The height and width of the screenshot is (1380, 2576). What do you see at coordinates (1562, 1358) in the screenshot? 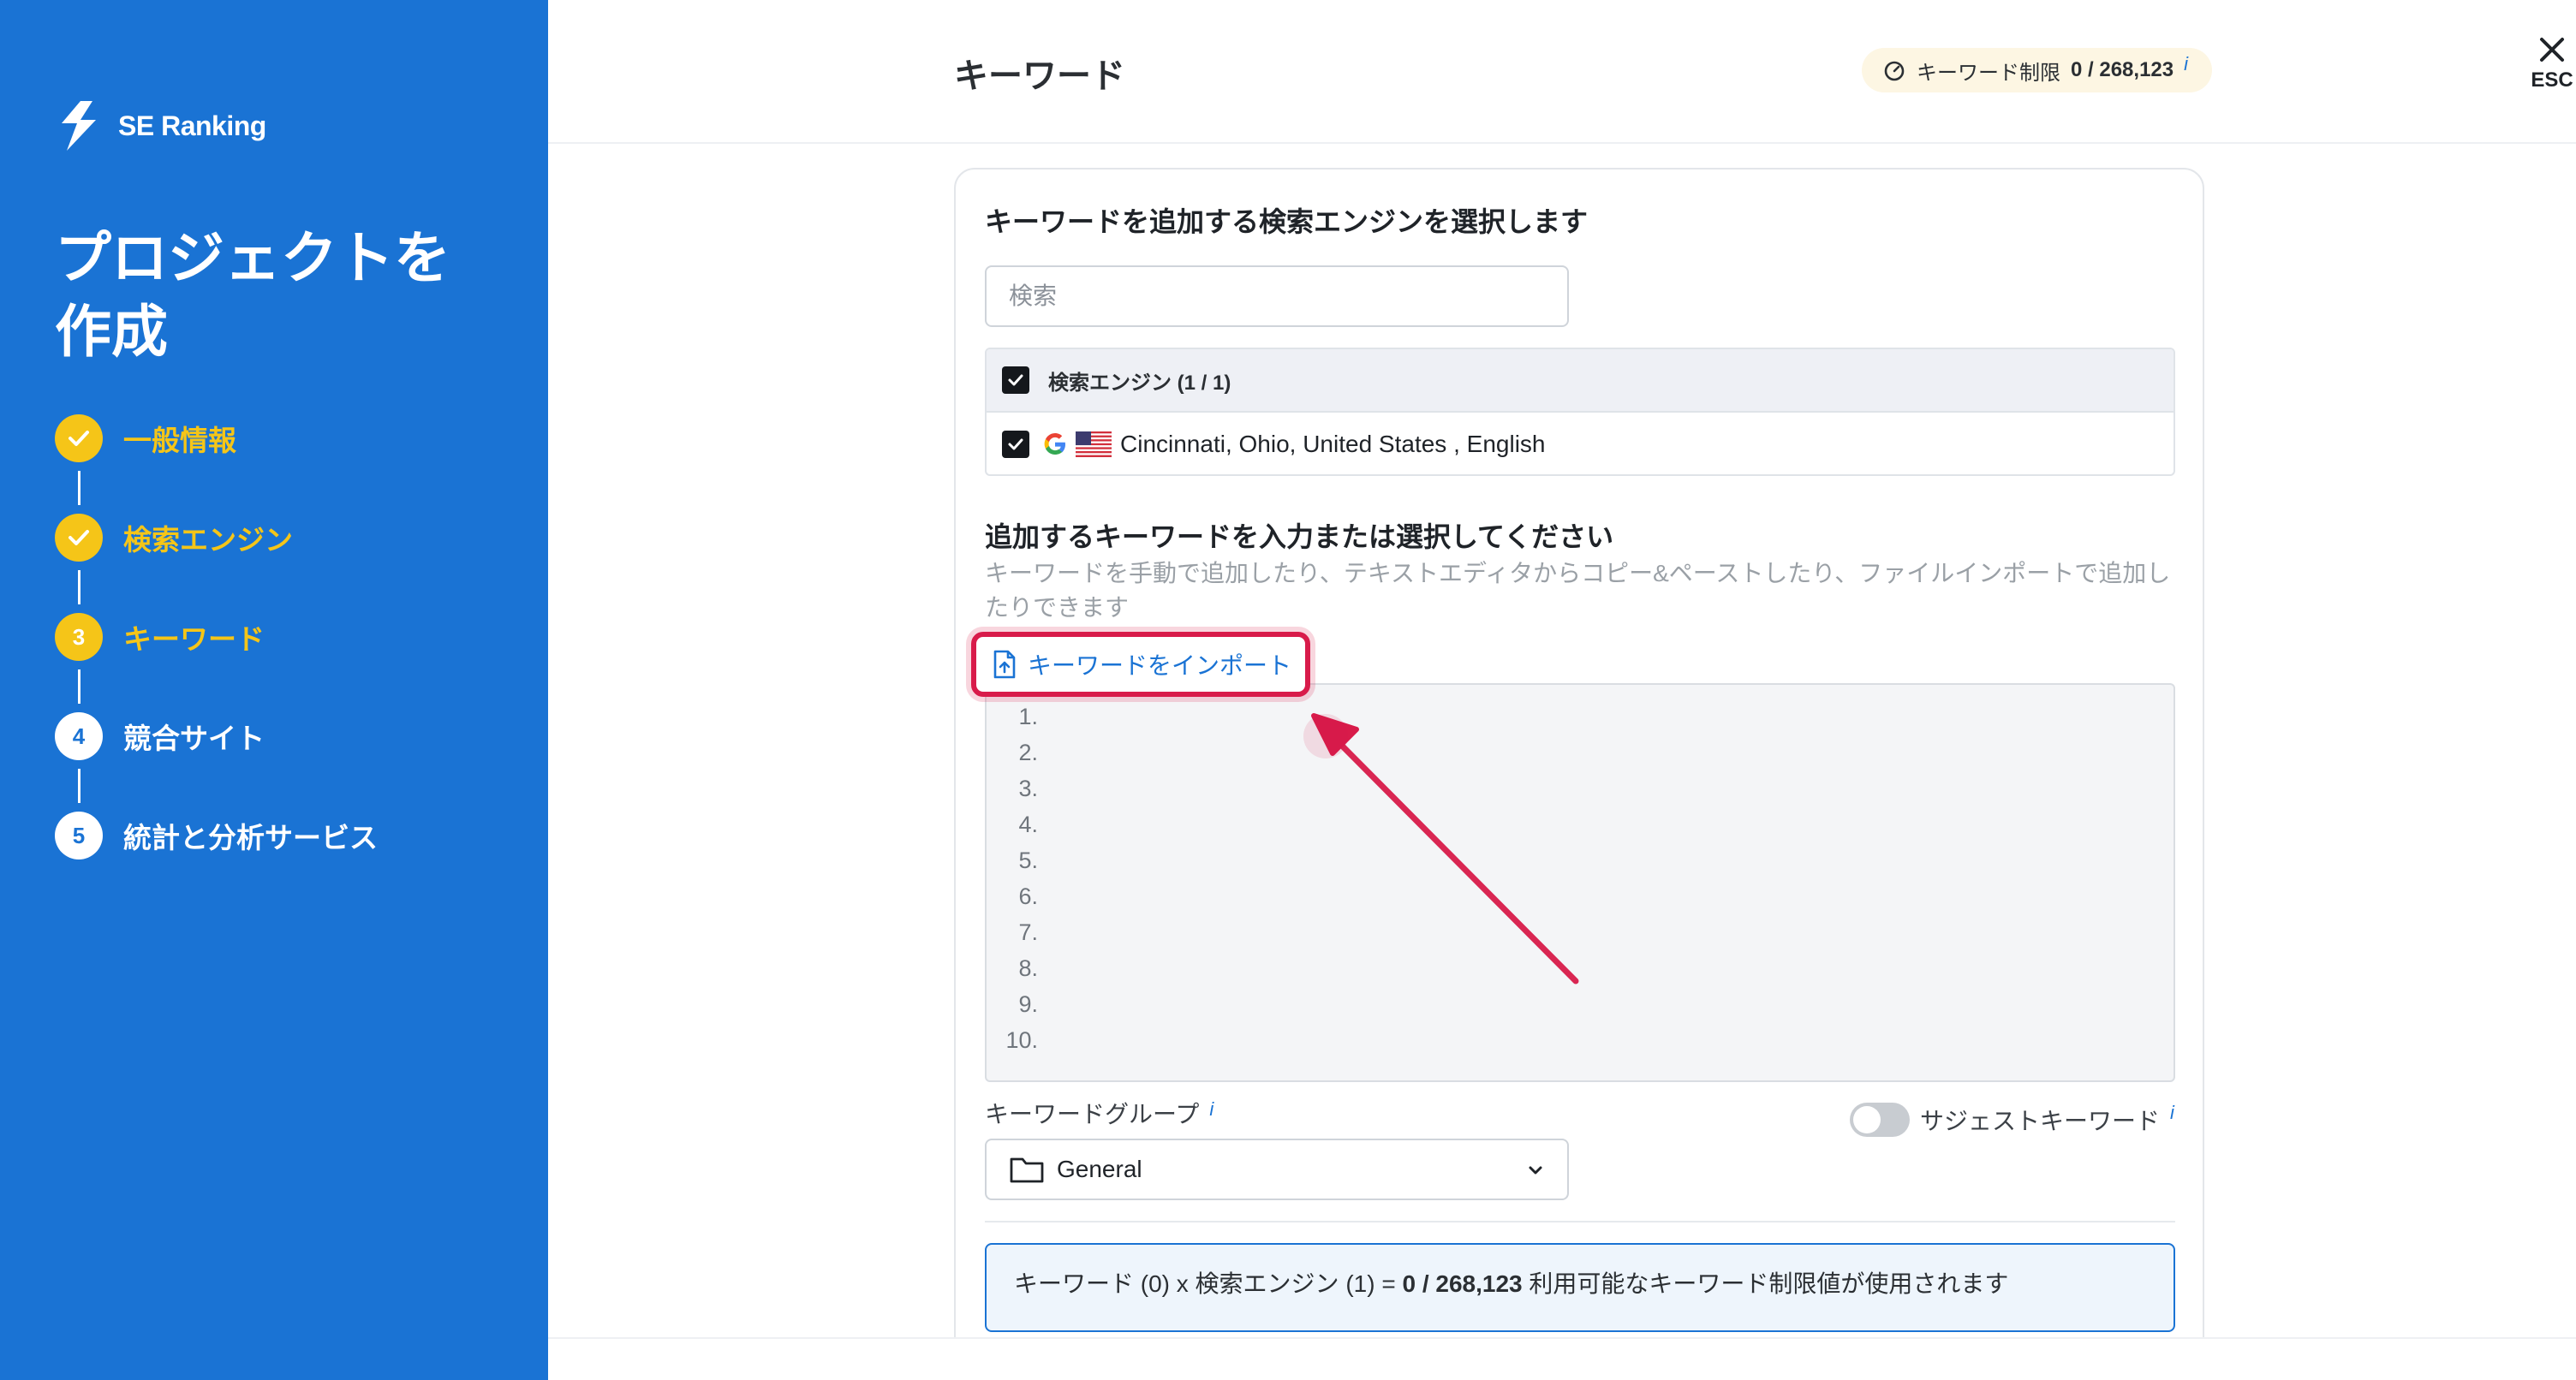
I see `bottom-bar` at bounding box center [1562, 1358].